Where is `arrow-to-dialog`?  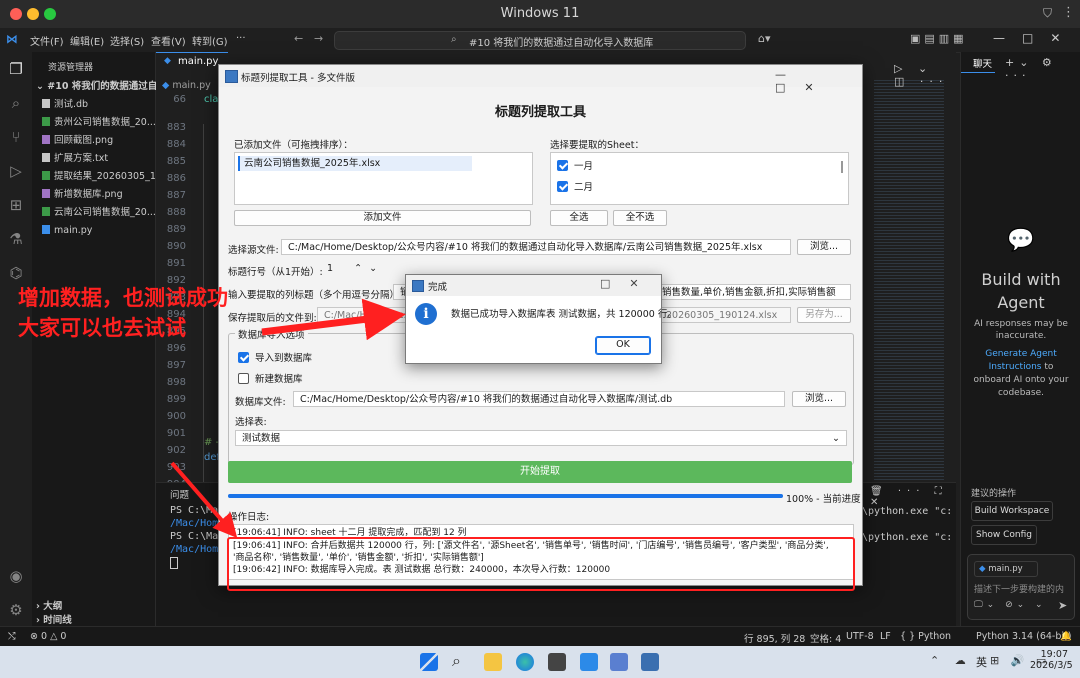
arrow-to-dialog is located at coordinates (333, 319).